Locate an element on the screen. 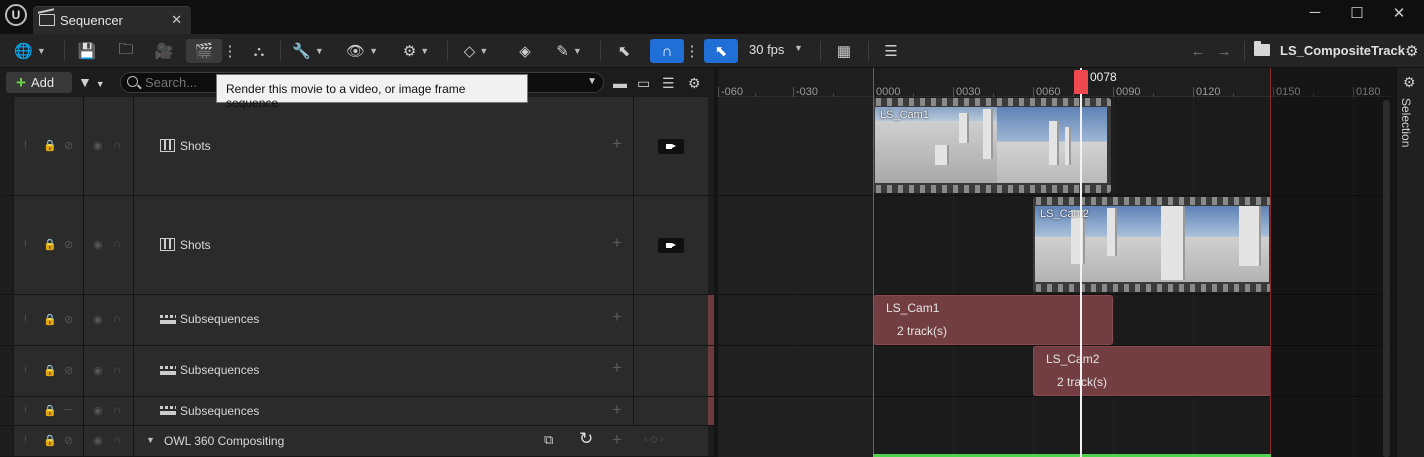 This screenshot has height=457, width=1424. playhead-handle is located at coordinates (1081, 82).